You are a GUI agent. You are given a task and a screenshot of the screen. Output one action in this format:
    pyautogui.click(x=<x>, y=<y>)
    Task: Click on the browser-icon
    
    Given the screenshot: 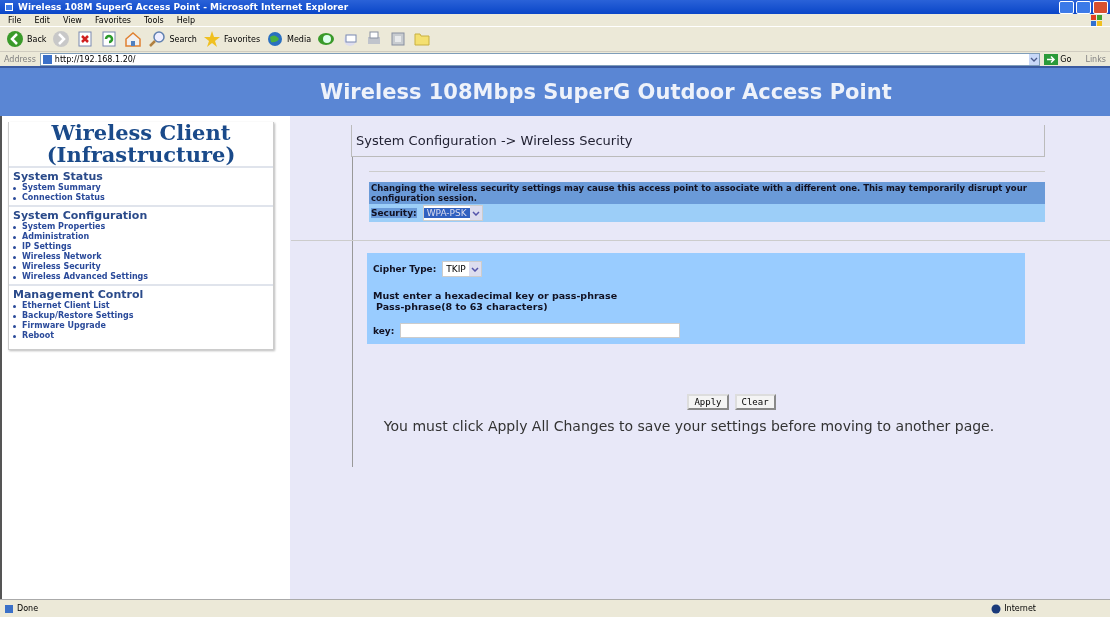 What is the action you would take?
    pyautogui.click(x=9, y=7)
    